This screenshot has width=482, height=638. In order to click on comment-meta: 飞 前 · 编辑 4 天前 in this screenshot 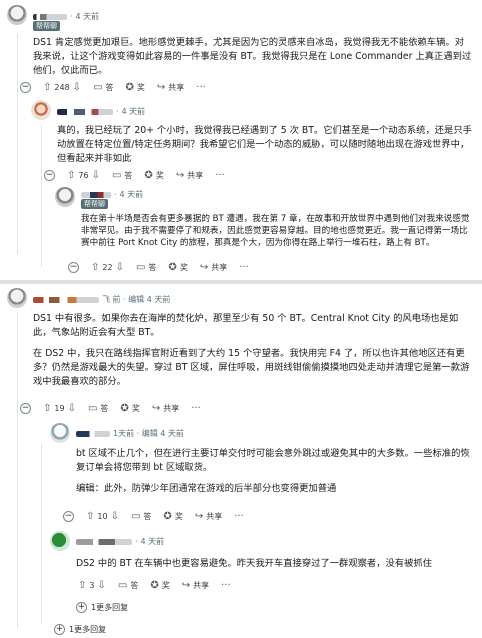, I will do `click(101, 299)`.